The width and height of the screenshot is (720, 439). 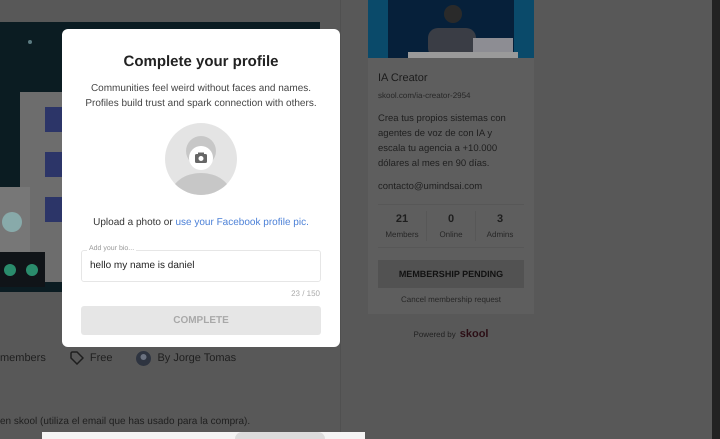 What do you see at coordinates (144, 358) in the screenshot?
I see `avatar-icon` at bounding box center [144, 358].